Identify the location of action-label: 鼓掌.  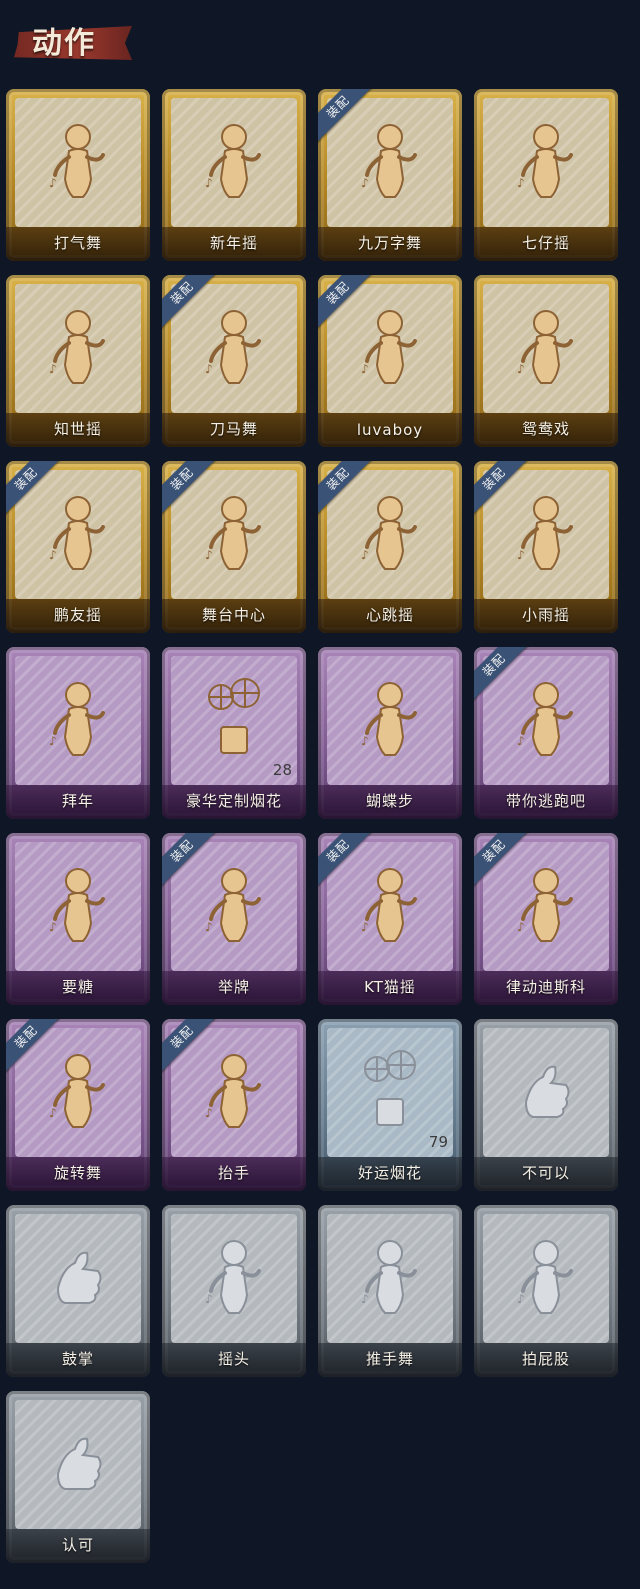
(77, 1359).